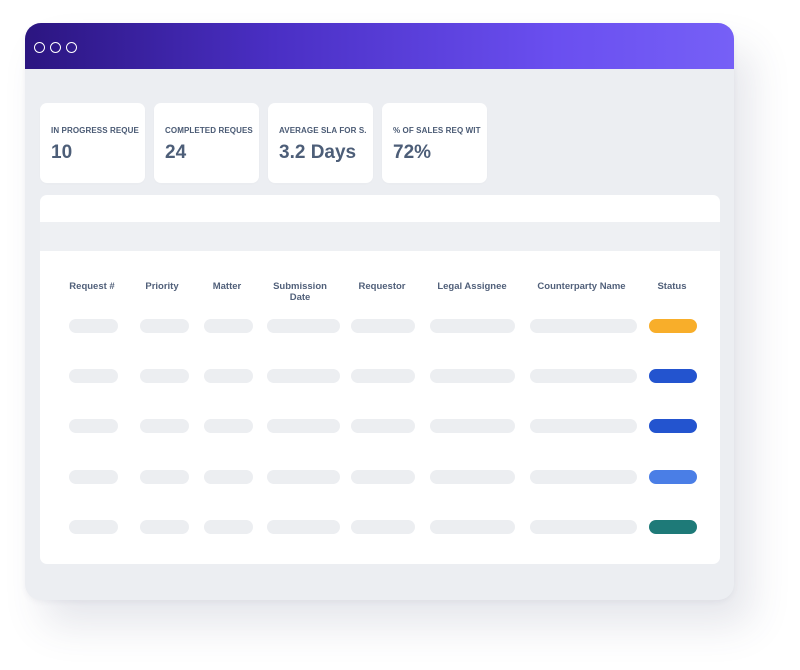 This screenshot has width=800, height=670. Describe the element at coordinates (434, 143) in the screenshot. I see `stat-card-sales-req: % OF SALES REQ WIT 72%` at that location.